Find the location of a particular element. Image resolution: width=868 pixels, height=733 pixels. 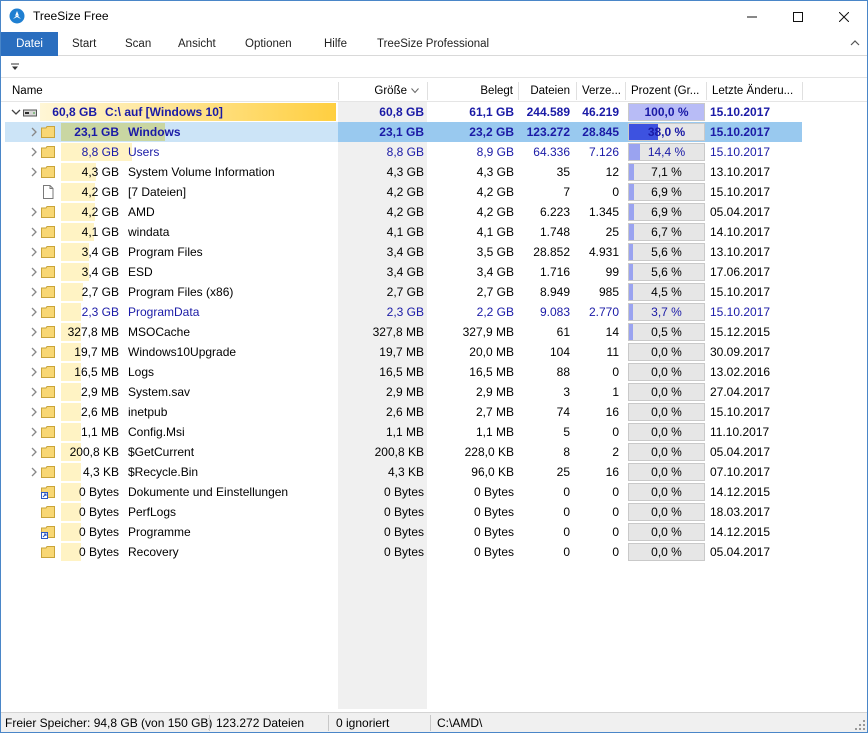

cell-folders: 1.345 is located at coordinates (603, 212).